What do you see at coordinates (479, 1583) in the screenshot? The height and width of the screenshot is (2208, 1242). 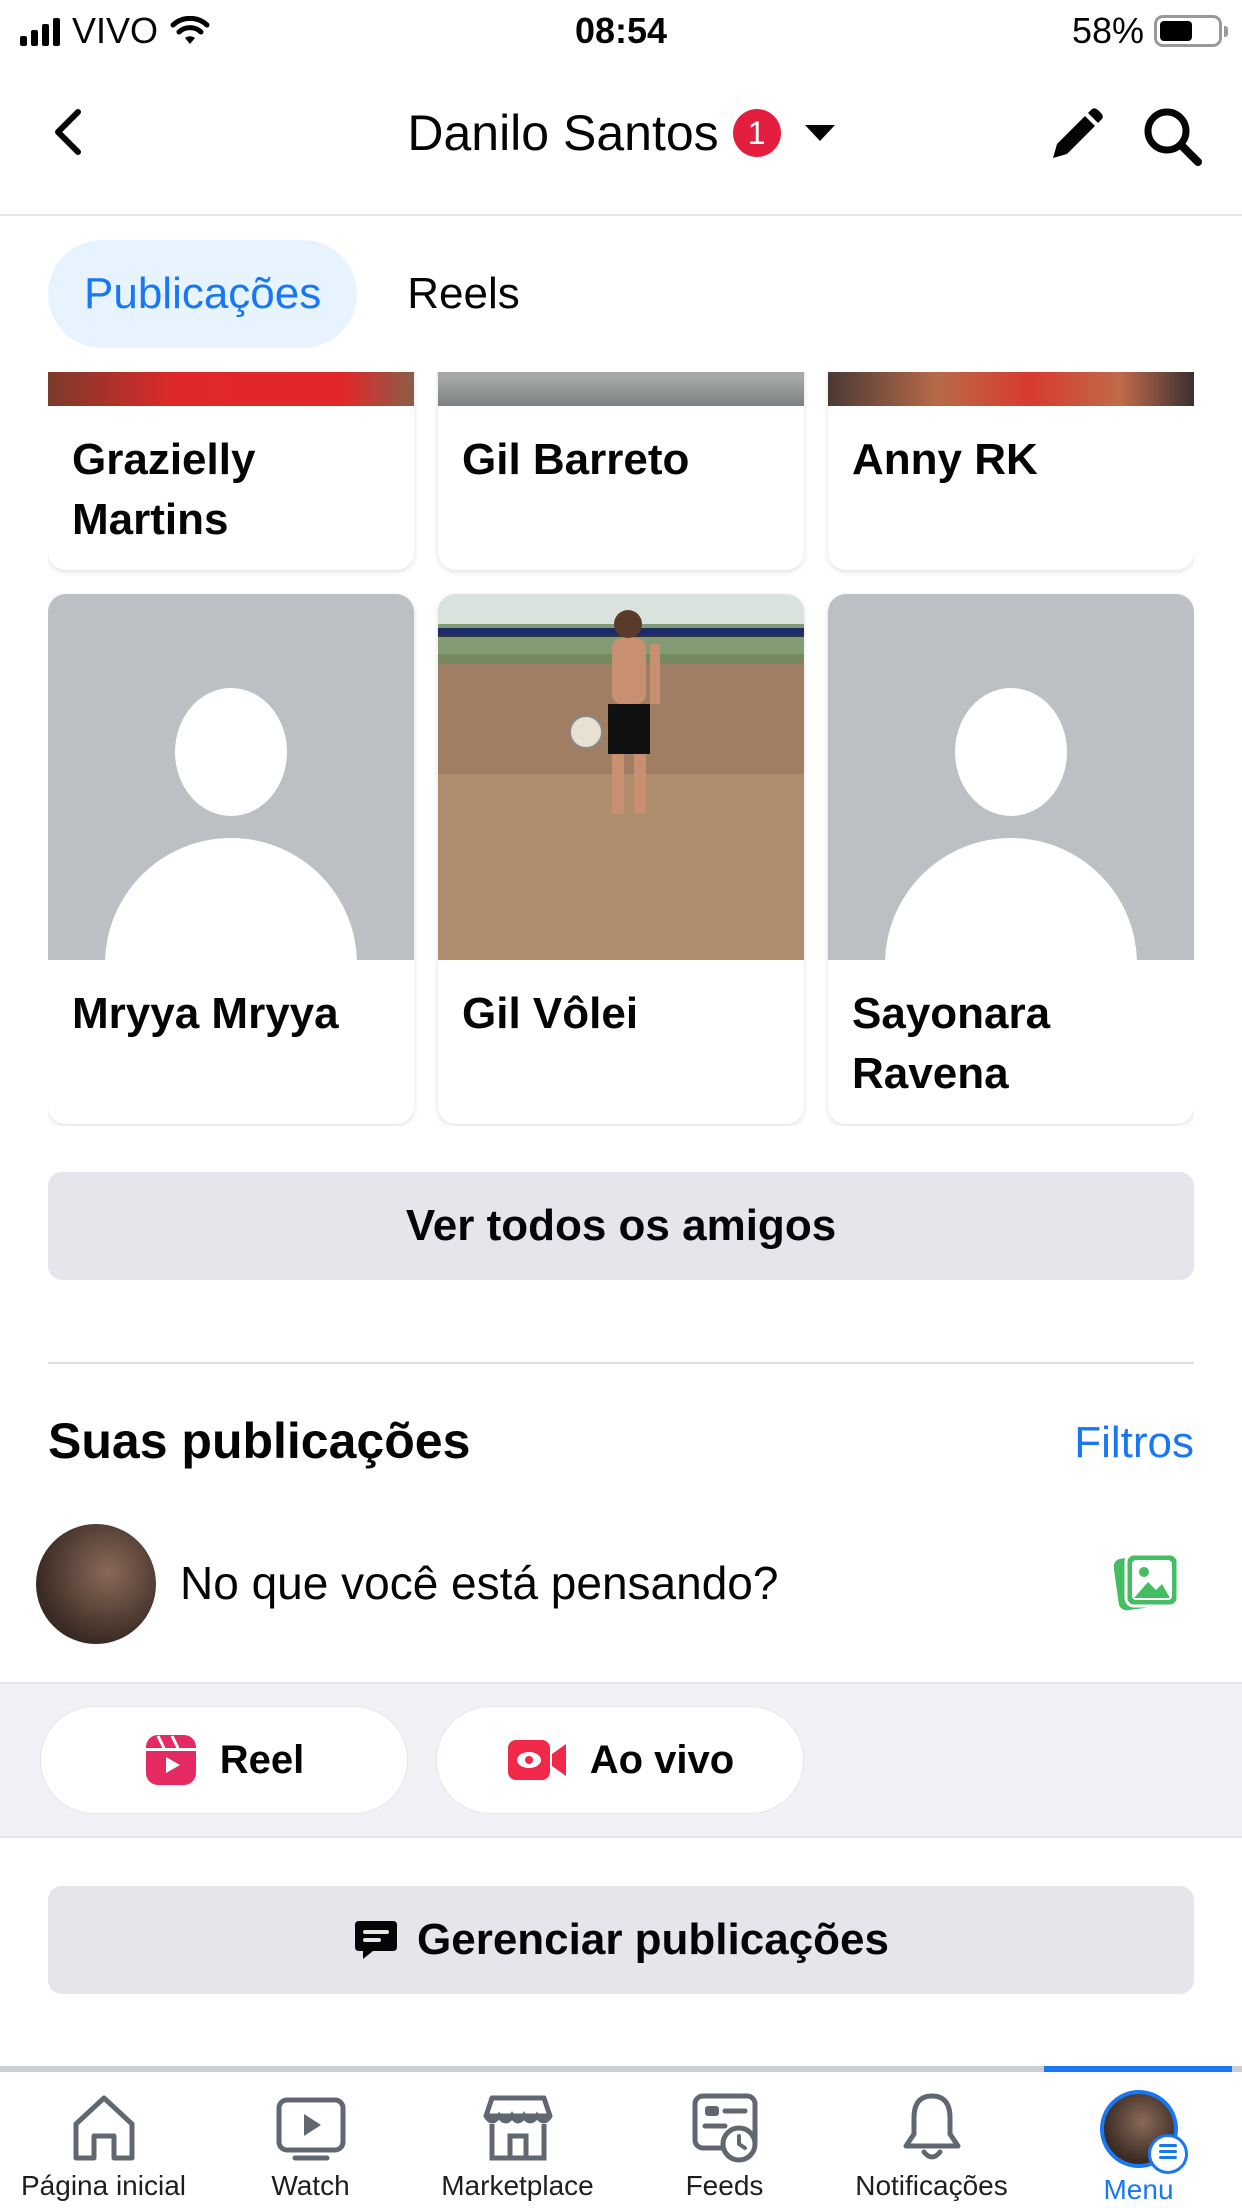 I see `composer-prompt: No que você está pensando?` at bounding box center [479, 1583].